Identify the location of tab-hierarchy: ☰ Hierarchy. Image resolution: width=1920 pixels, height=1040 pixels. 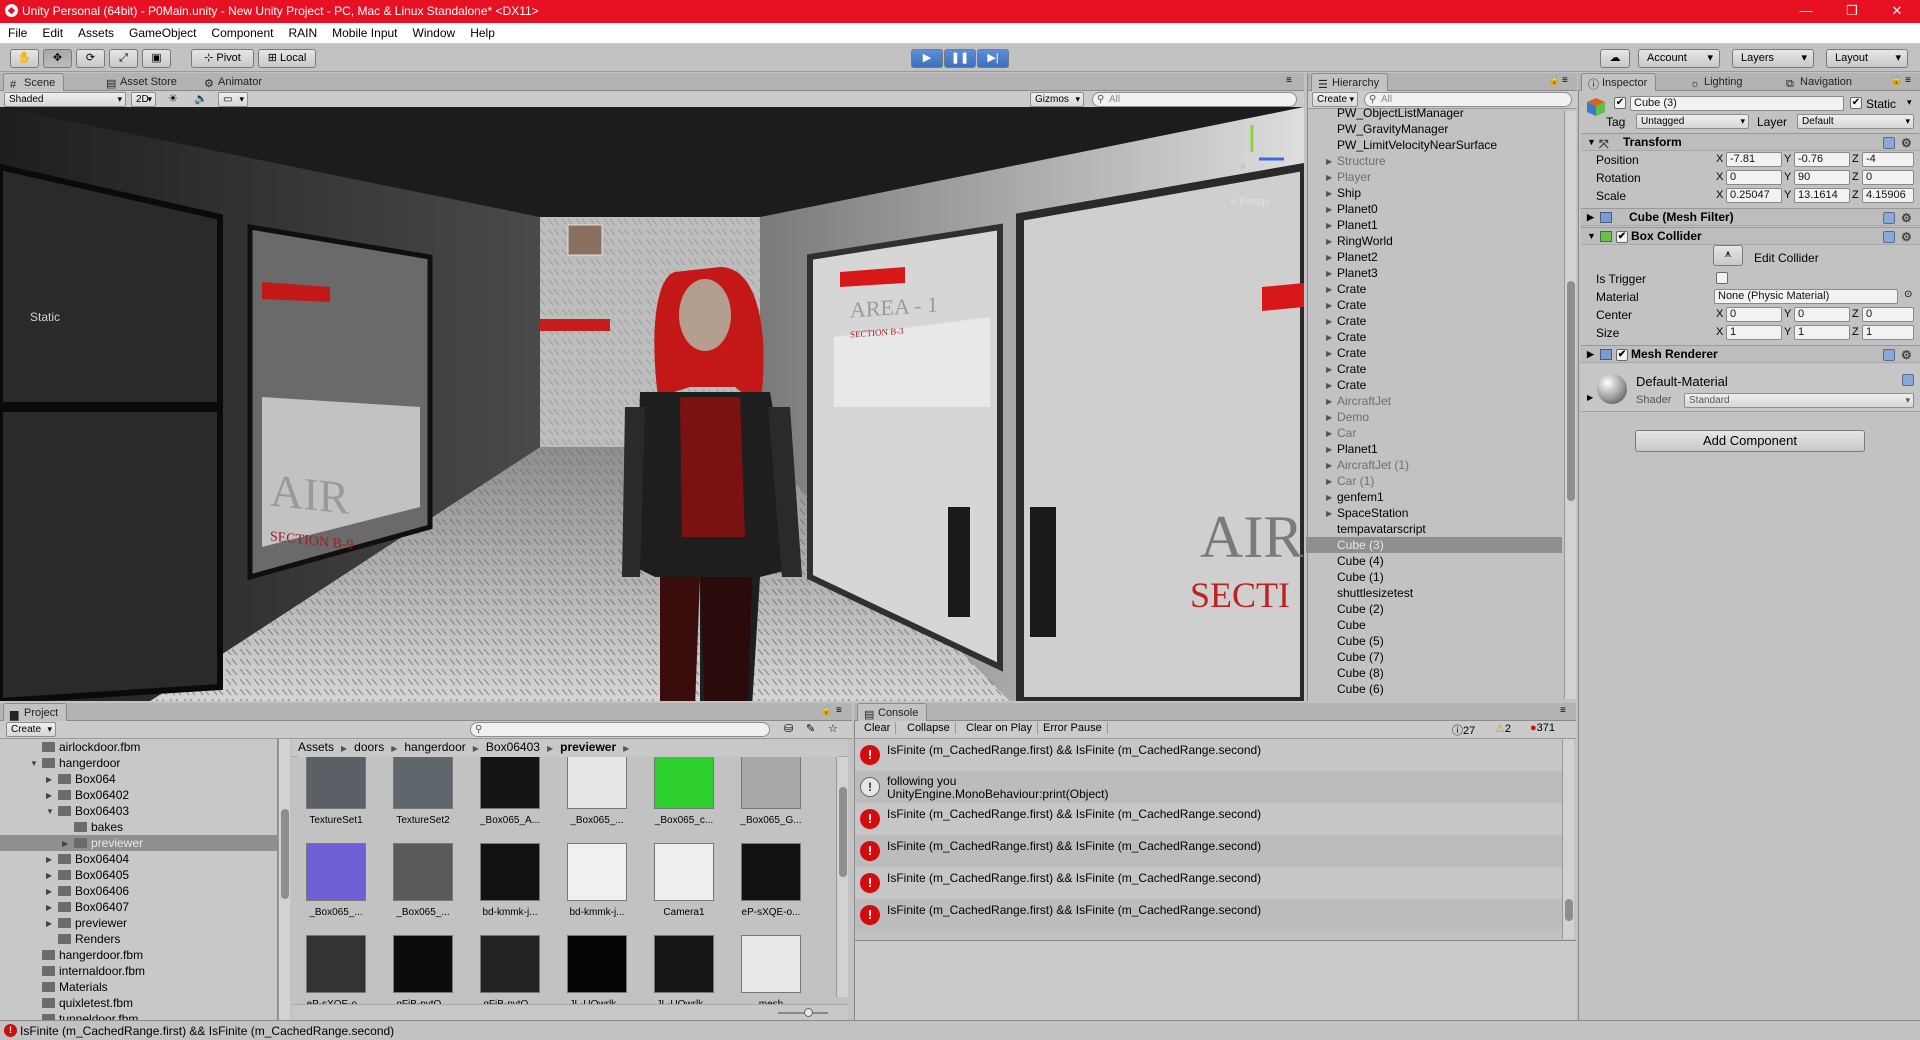
(1350, 82).